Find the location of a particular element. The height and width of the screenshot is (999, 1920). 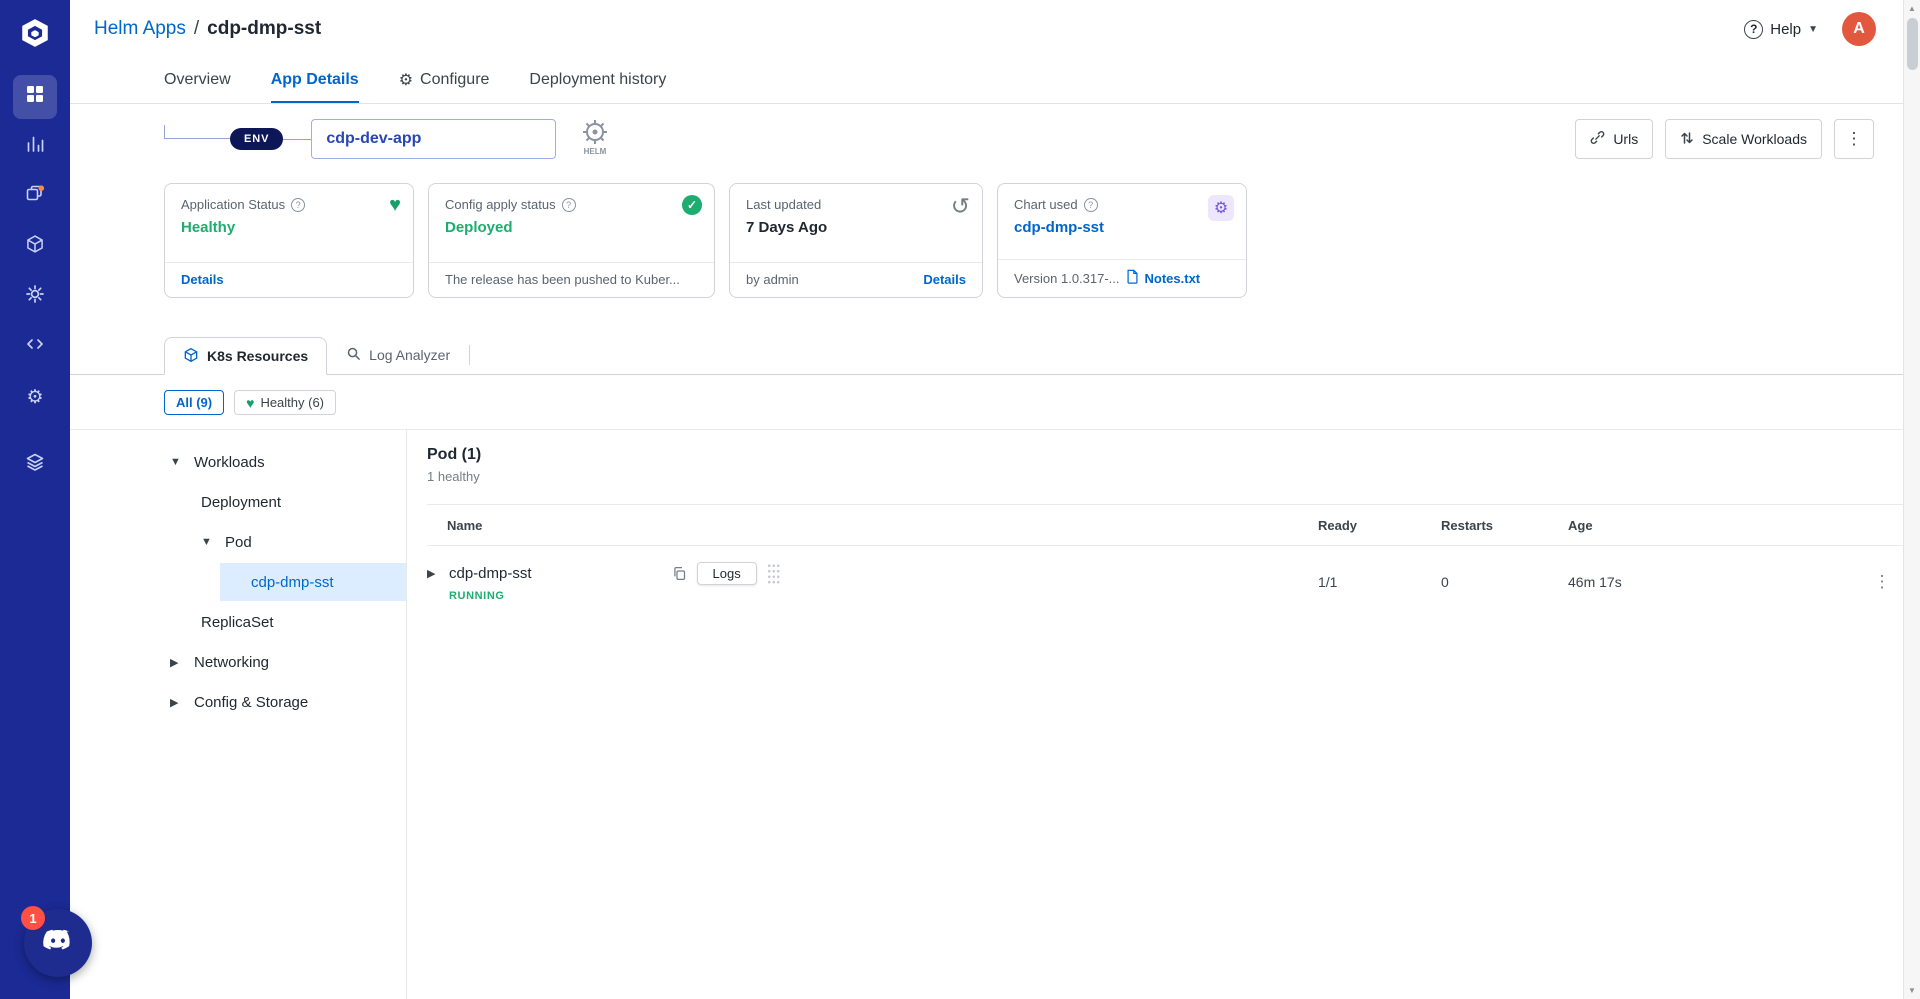

tree-item-workloads: ▼ Workloads is located at coordinates (238, 462).